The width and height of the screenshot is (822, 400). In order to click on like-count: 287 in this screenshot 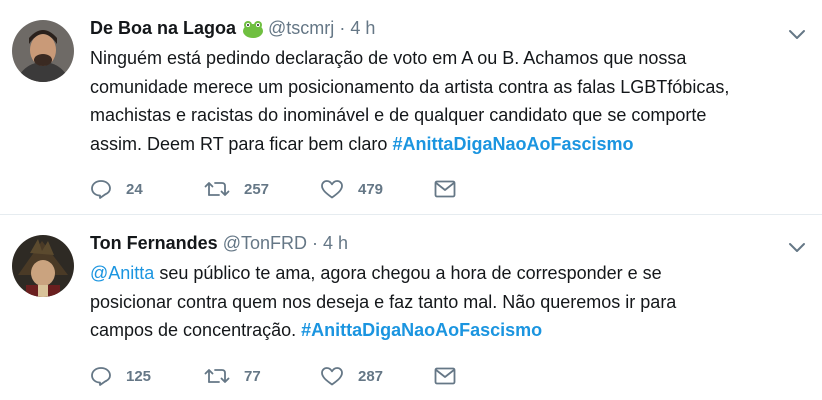, I will do `click(371, 376)`.